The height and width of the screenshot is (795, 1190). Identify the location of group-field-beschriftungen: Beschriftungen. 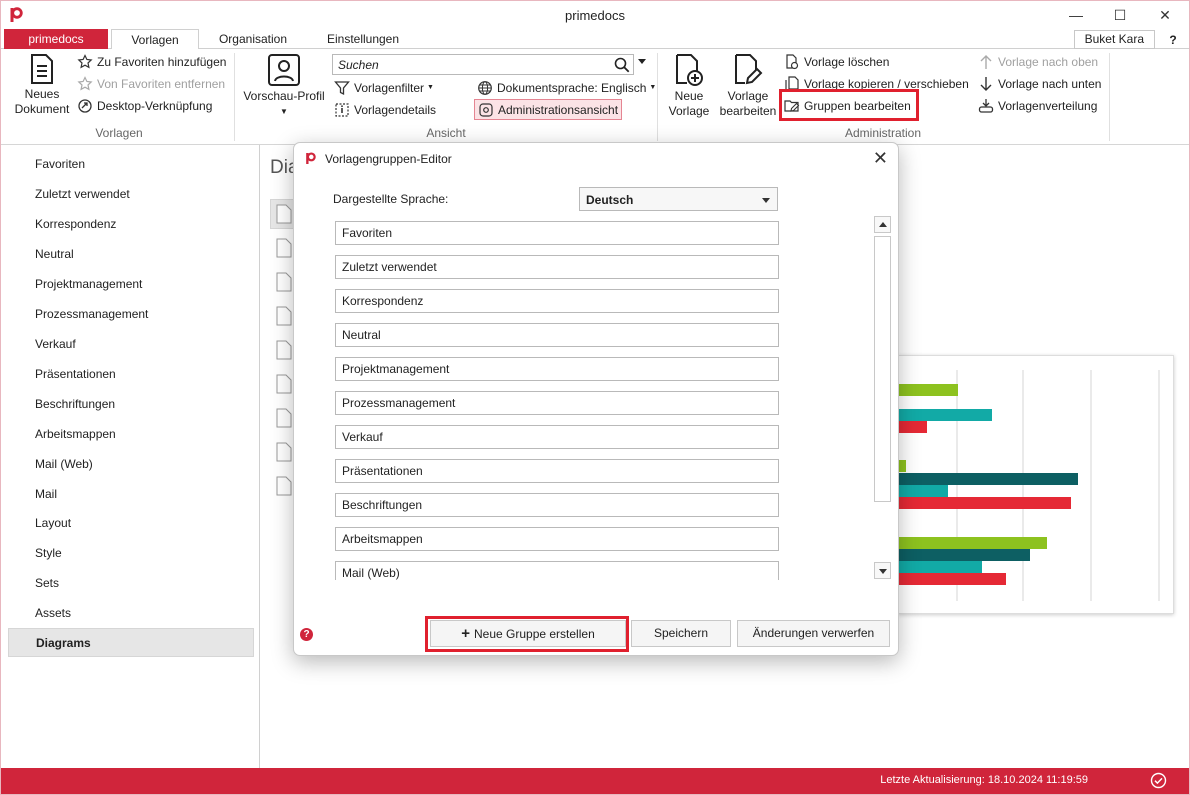
(557, 505).